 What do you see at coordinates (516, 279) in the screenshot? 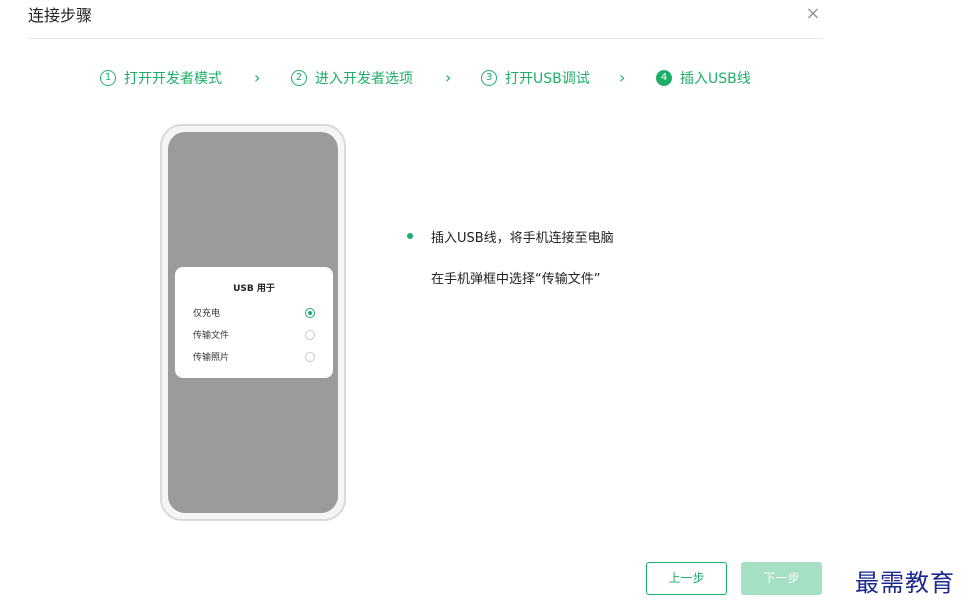
I see `instruction-line-2: 在手机弹框中选择“传输文件”` at bounding box center [516, 279].